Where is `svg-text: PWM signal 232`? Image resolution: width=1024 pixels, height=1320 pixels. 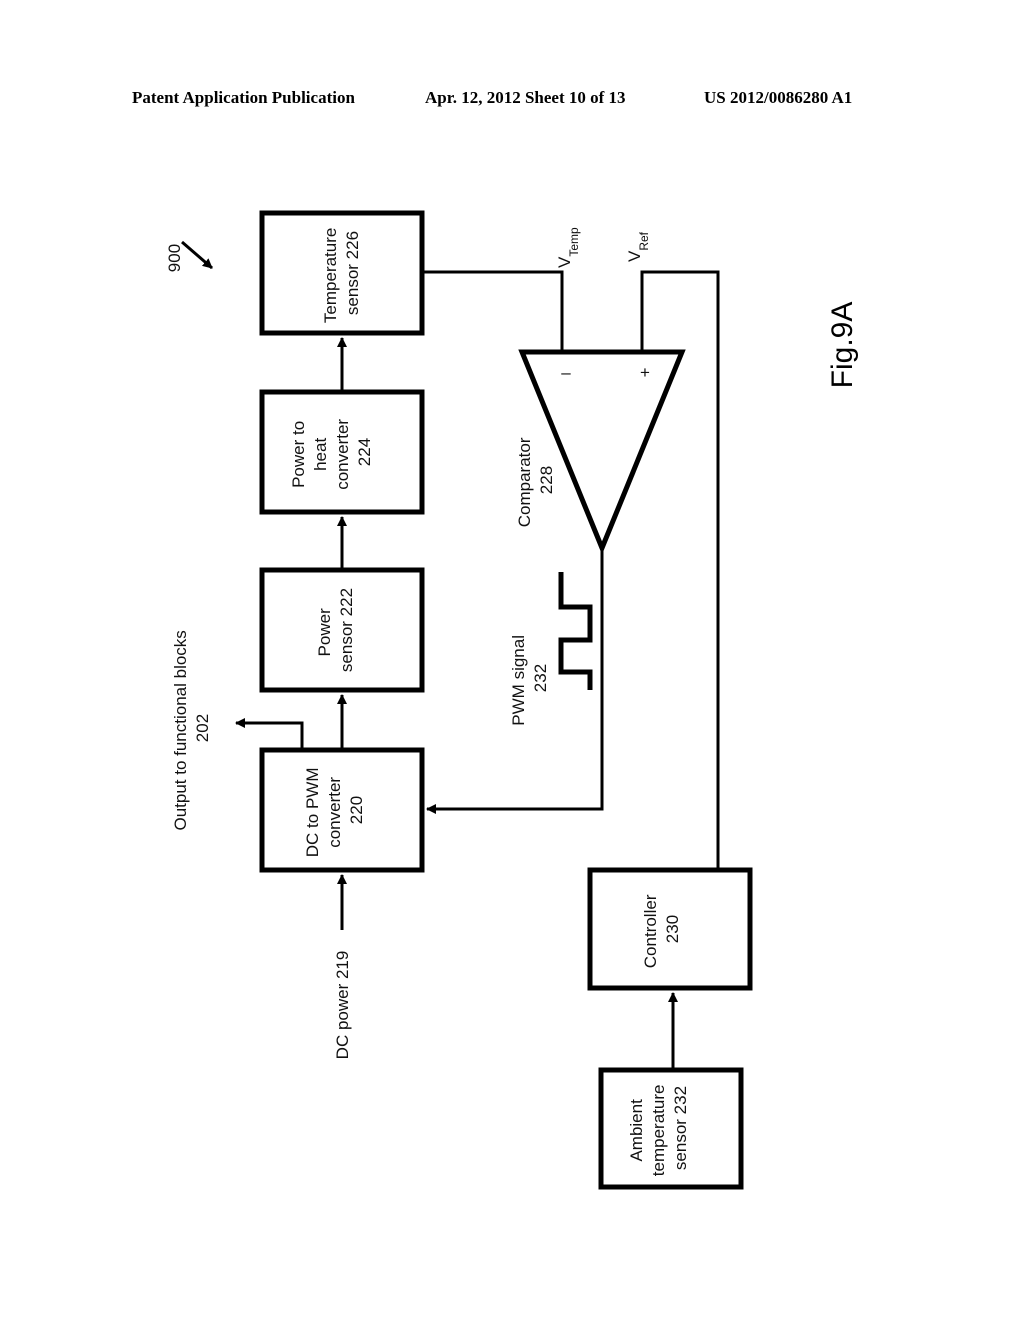
svg-text: PWM signal 232 is located at coordinates (529, 677).